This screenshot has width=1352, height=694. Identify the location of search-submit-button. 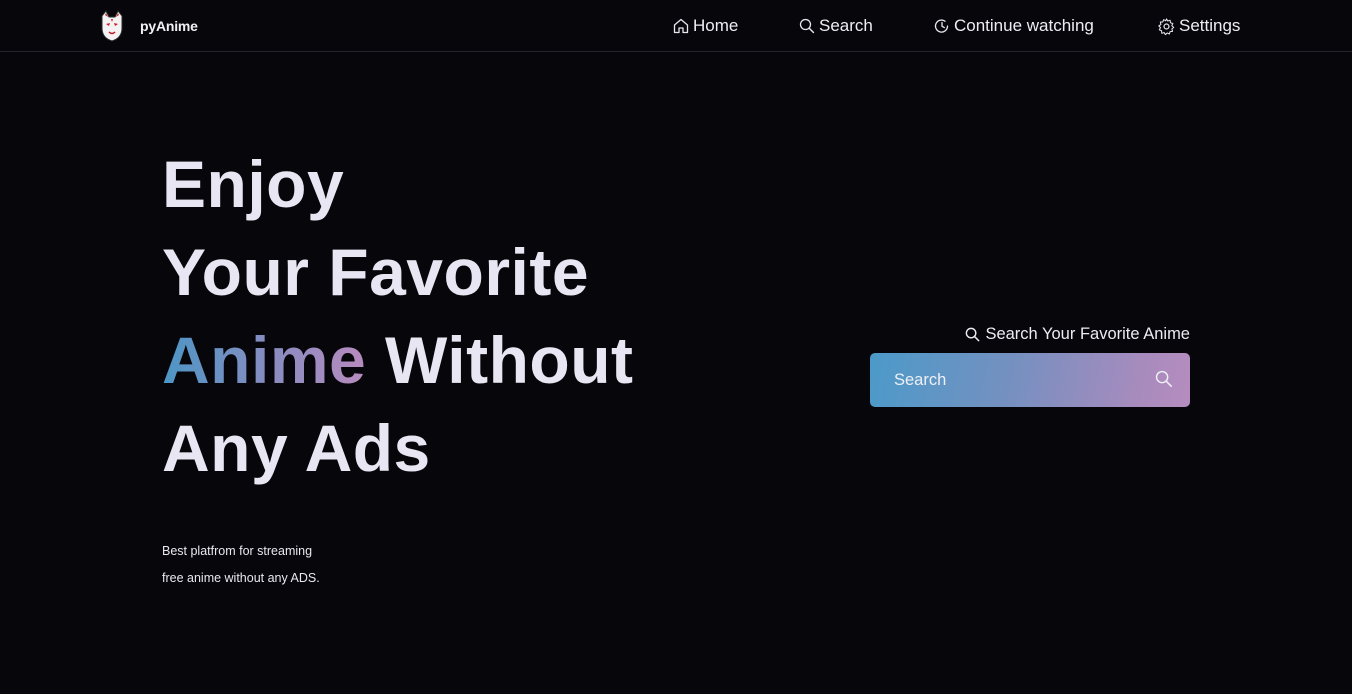
(1164, 379).